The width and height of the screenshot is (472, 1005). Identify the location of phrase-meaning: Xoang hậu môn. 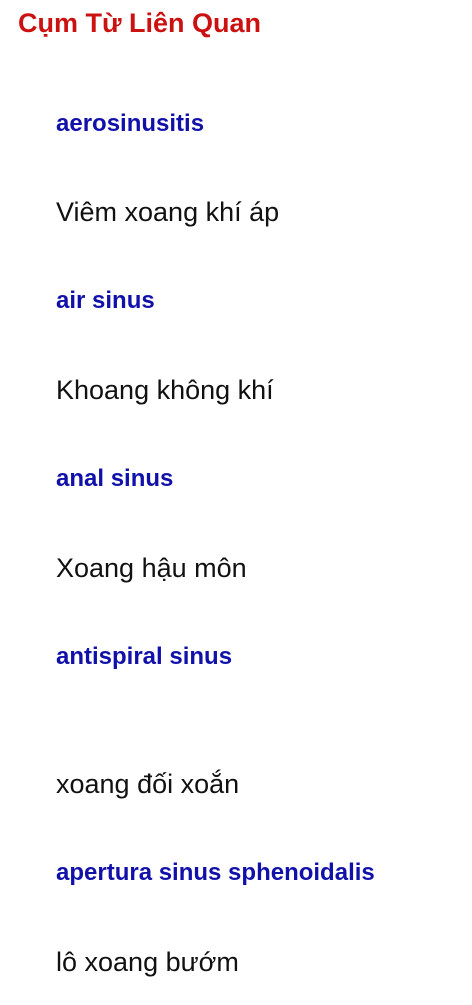
(151, 568).